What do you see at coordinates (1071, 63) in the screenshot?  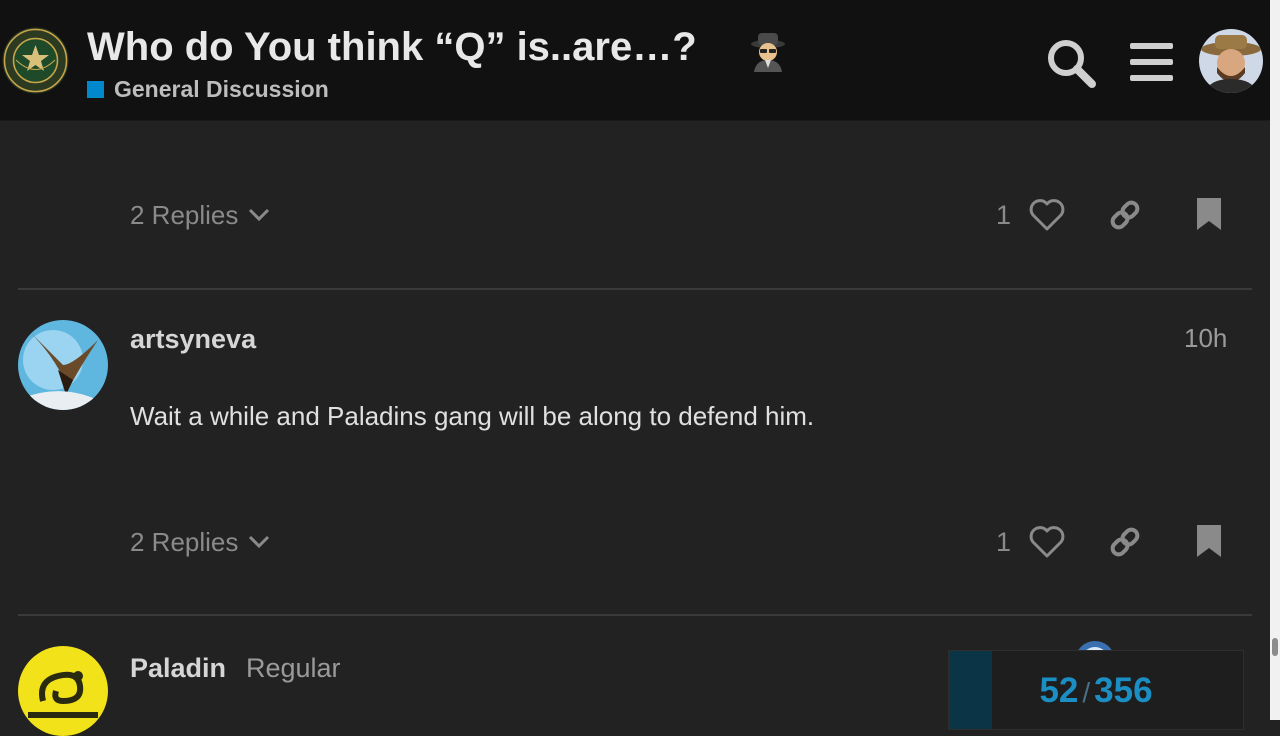 I see `search-icon` at bounding box center [1071, 63].